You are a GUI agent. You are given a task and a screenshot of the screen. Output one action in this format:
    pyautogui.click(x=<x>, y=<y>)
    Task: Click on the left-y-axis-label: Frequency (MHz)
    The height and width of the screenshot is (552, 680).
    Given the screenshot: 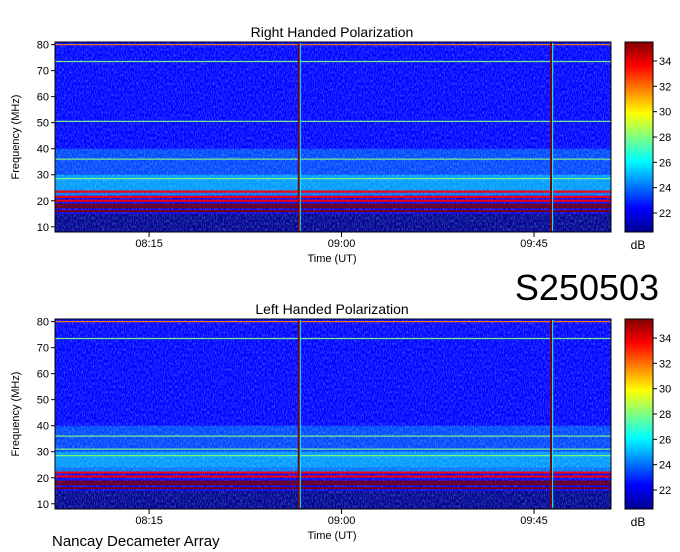 What is the action you would take?
    pyautogui.click(x=16, y=414)
    